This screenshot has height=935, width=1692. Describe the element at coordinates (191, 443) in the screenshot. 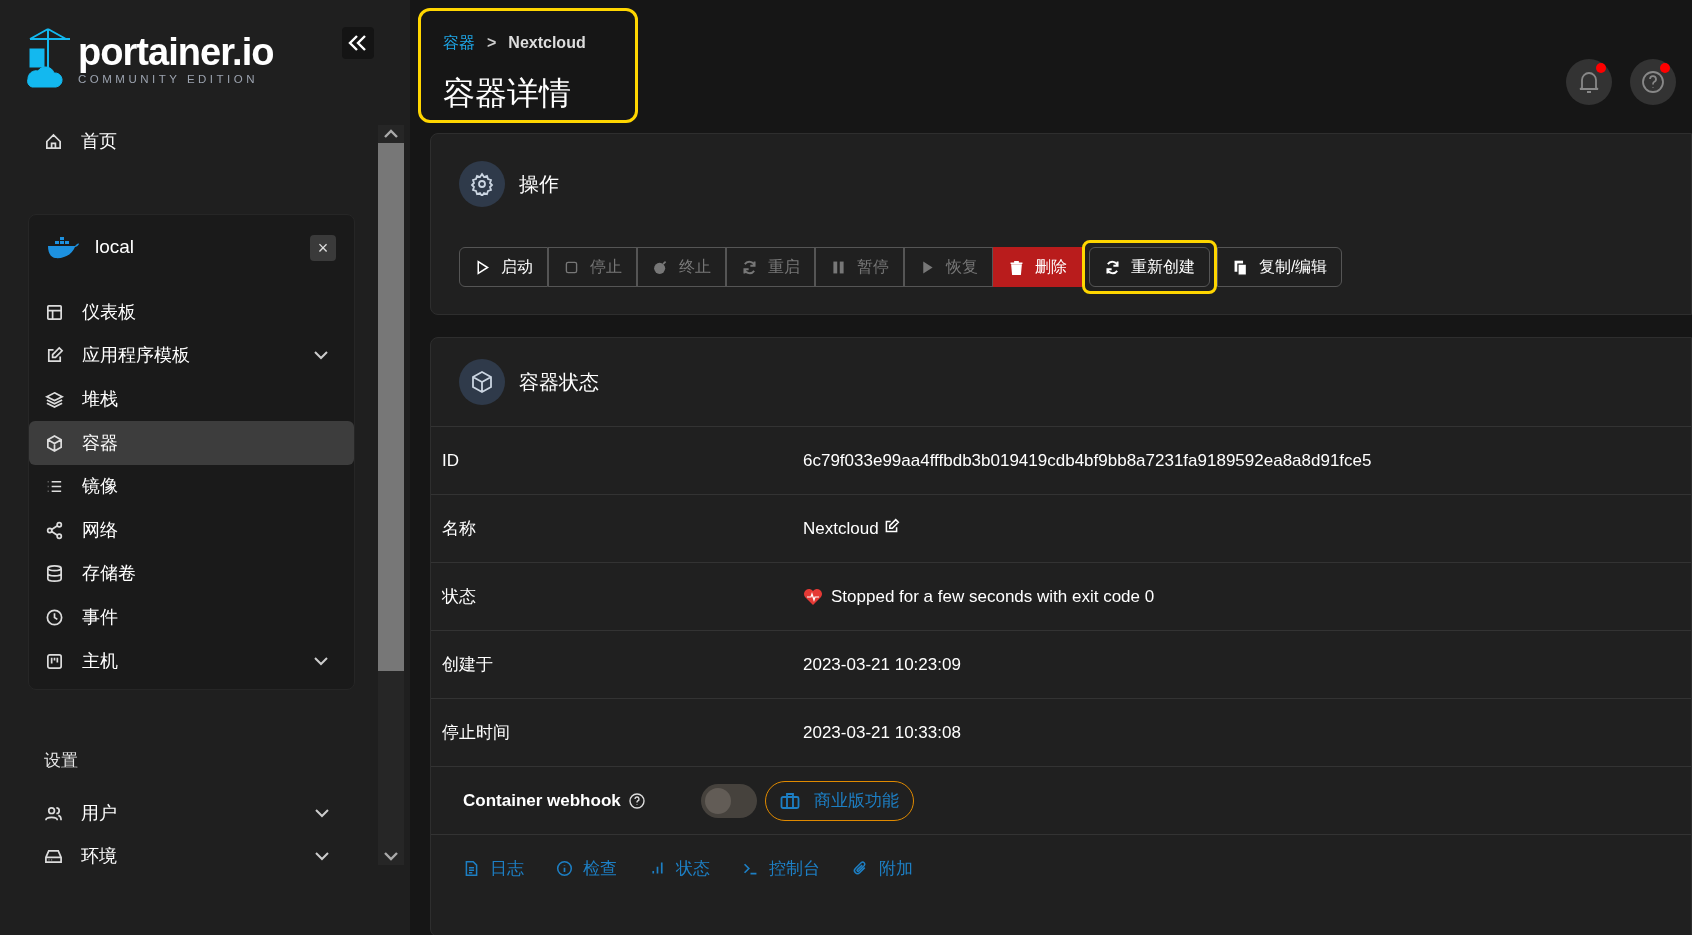

I see `nav-item: 容器` at that location.